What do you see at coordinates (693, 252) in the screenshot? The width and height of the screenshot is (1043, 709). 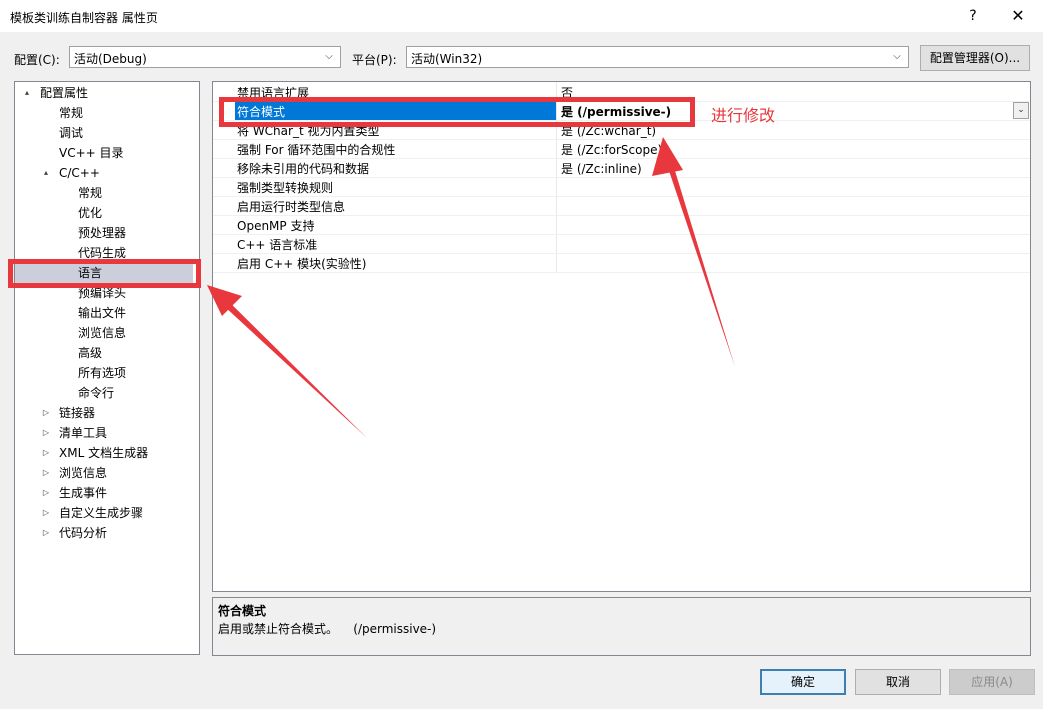 I see `arrow-to-value` at bounding box center [693, 252].